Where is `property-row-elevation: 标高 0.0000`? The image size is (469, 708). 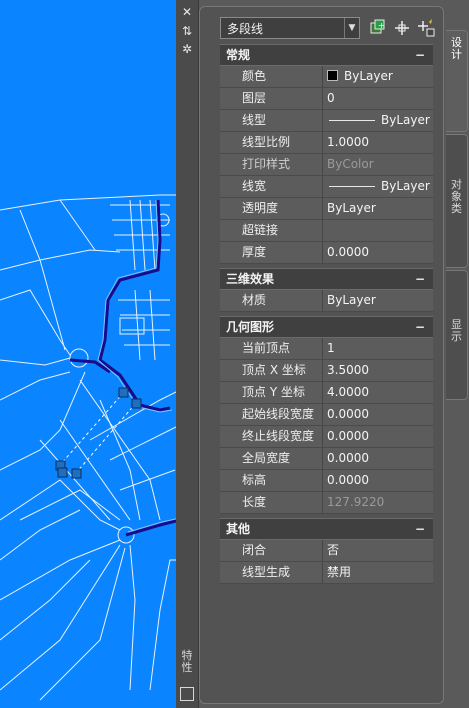
property-row-elevation: 标高 0.0000 is located at coordinates (326, 481).